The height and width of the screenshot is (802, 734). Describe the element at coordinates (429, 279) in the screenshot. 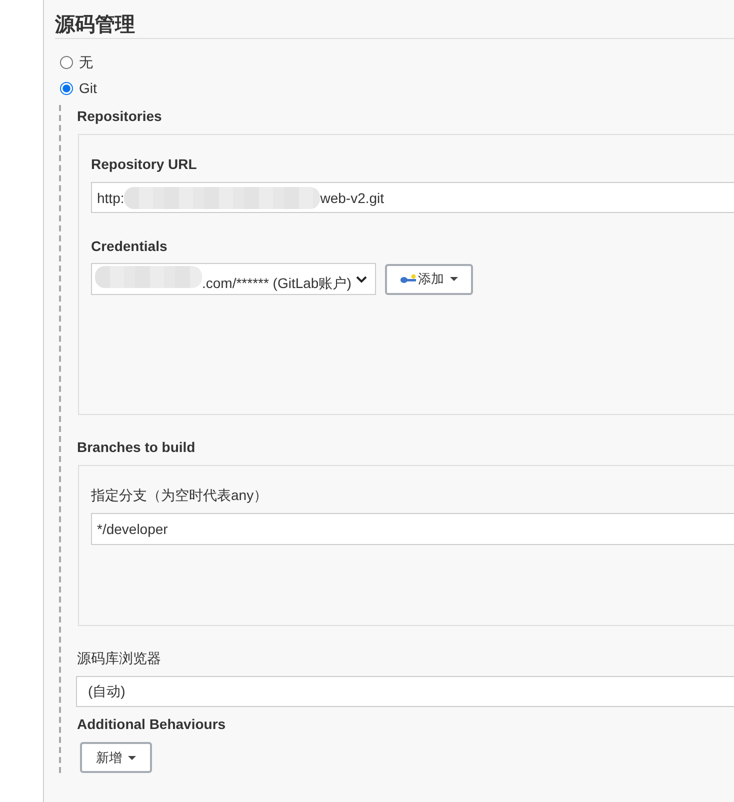

I see `add-credentials-button: 添加` at that location.